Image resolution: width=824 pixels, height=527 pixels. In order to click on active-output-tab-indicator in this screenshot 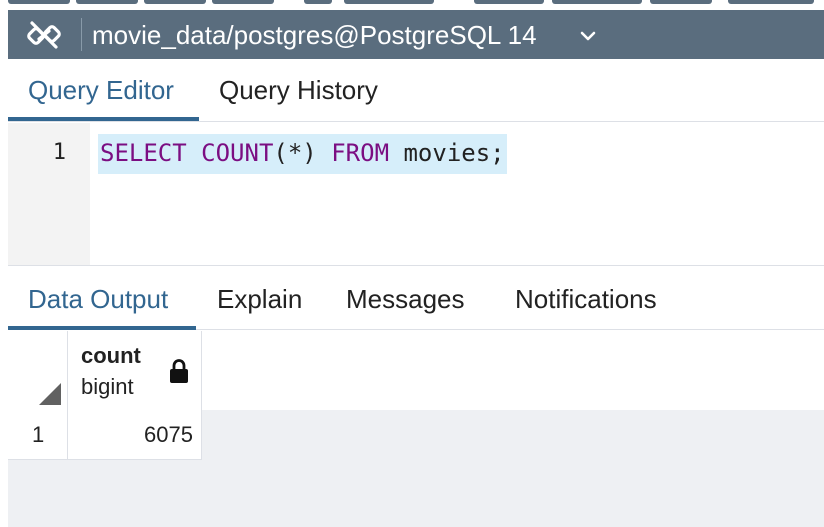, I will do `click(102, 328)`.